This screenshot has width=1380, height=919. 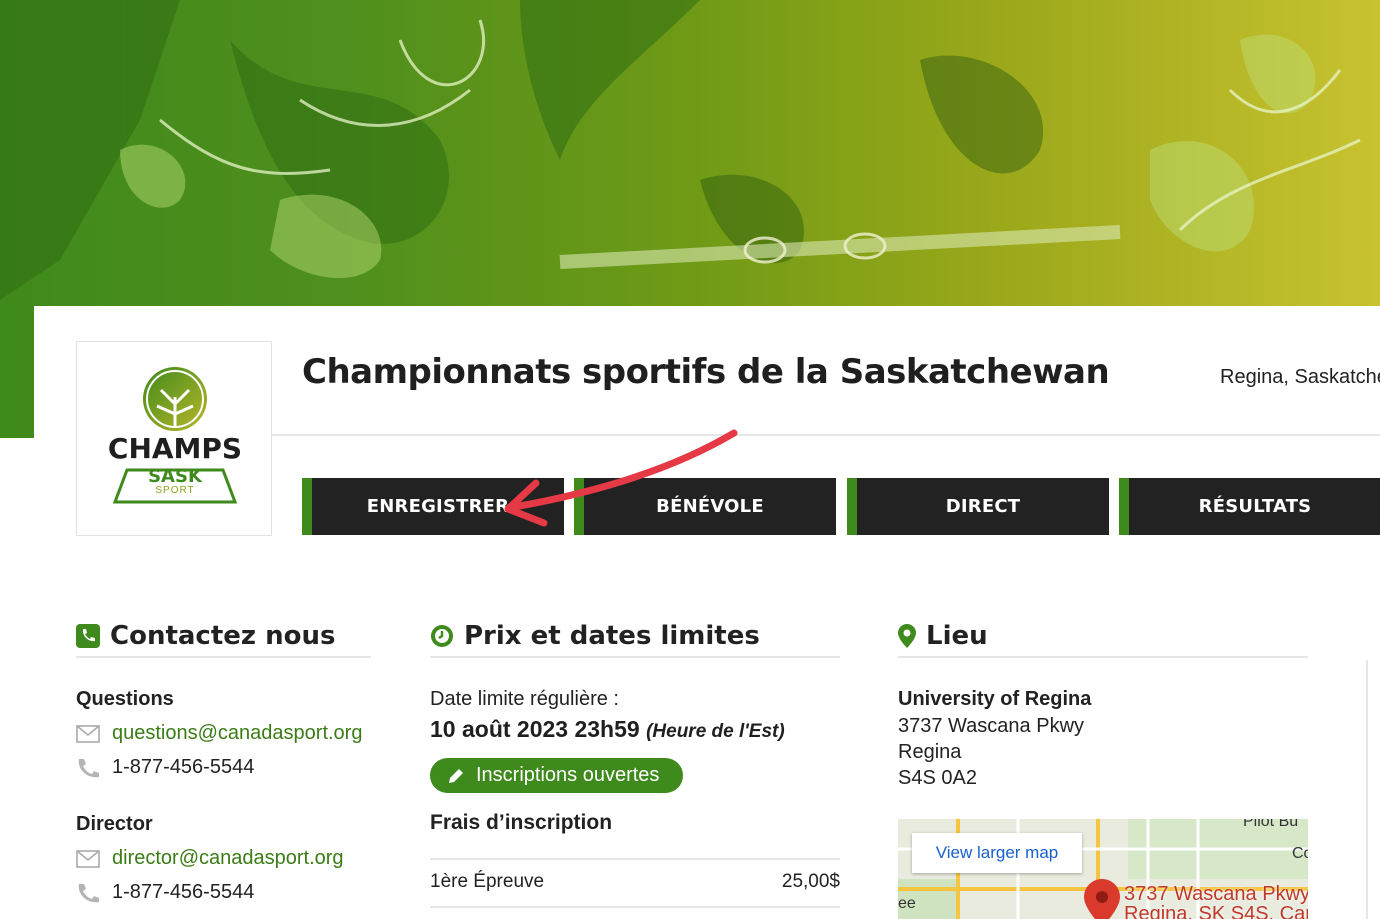 What do you see at coordinates (228, 858) in the screenshot?
I see `director-email-link: director@canadasport.org` at bounding box center [228, 858].